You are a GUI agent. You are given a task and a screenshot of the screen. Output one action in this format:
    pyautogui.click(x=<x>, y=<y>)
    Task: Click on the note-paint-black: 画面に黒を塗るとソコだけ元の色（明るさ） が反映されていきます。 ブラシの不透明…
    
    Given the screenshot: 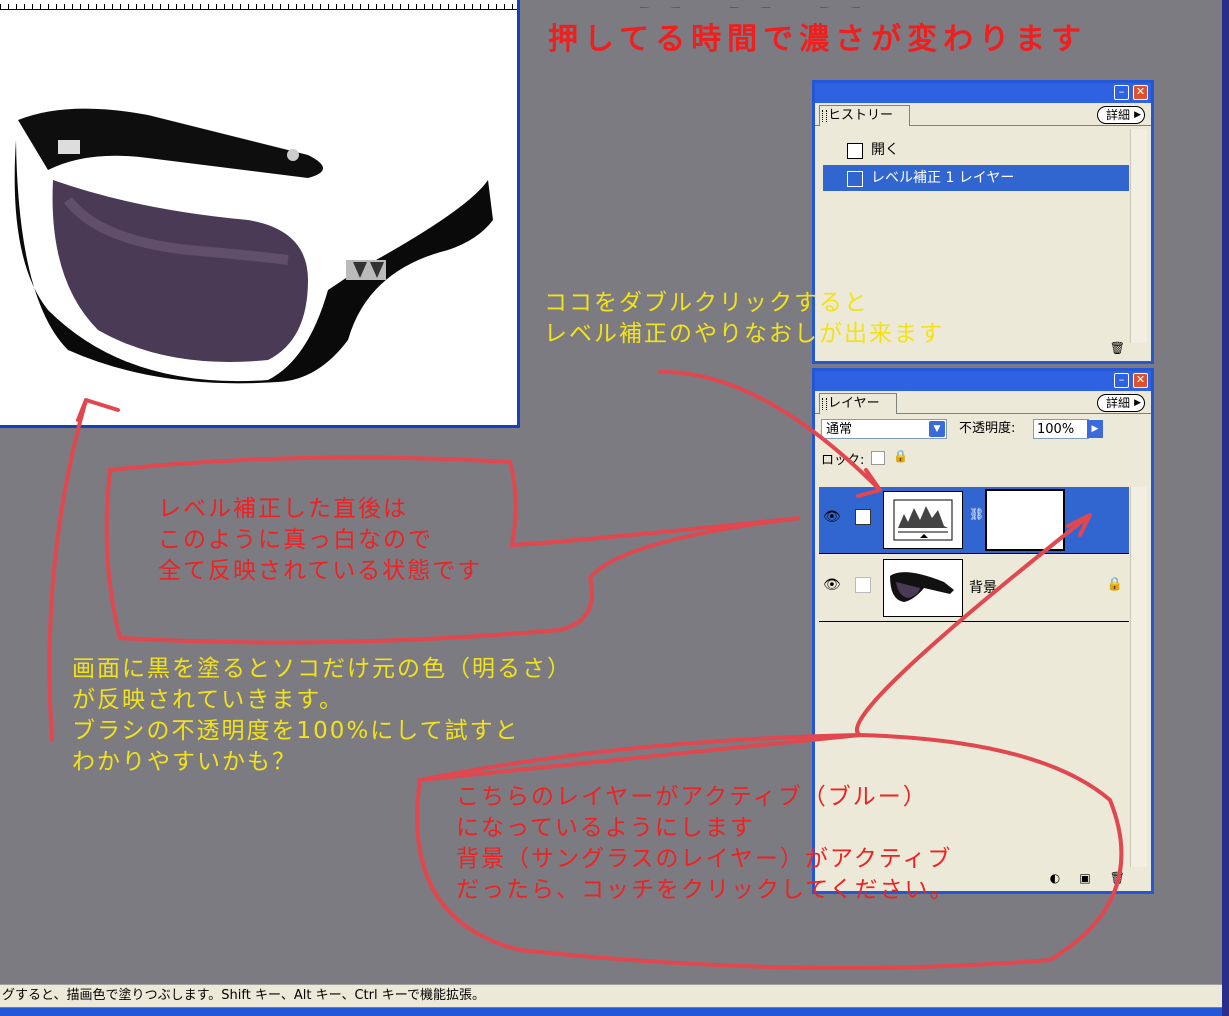 What is the action you would take?
    pyautogui.click(x=322, y=716)
    